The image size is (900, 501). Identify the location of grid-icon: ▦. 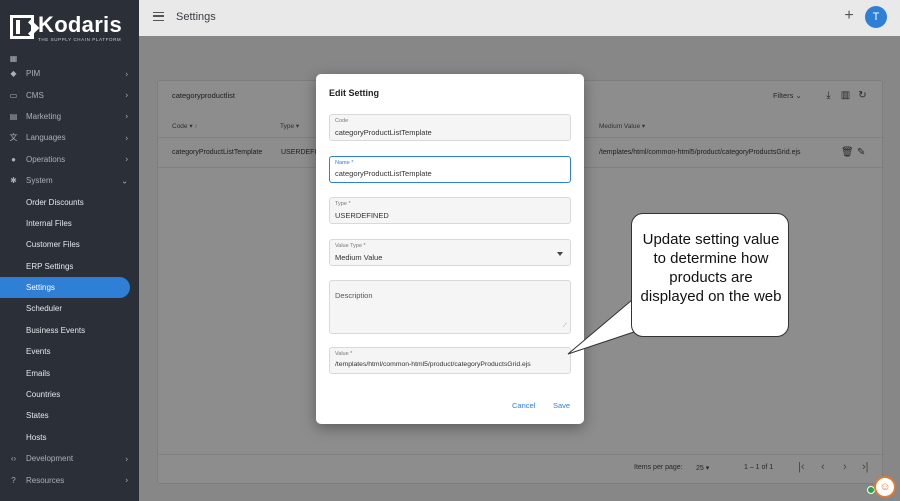
(13, 58).